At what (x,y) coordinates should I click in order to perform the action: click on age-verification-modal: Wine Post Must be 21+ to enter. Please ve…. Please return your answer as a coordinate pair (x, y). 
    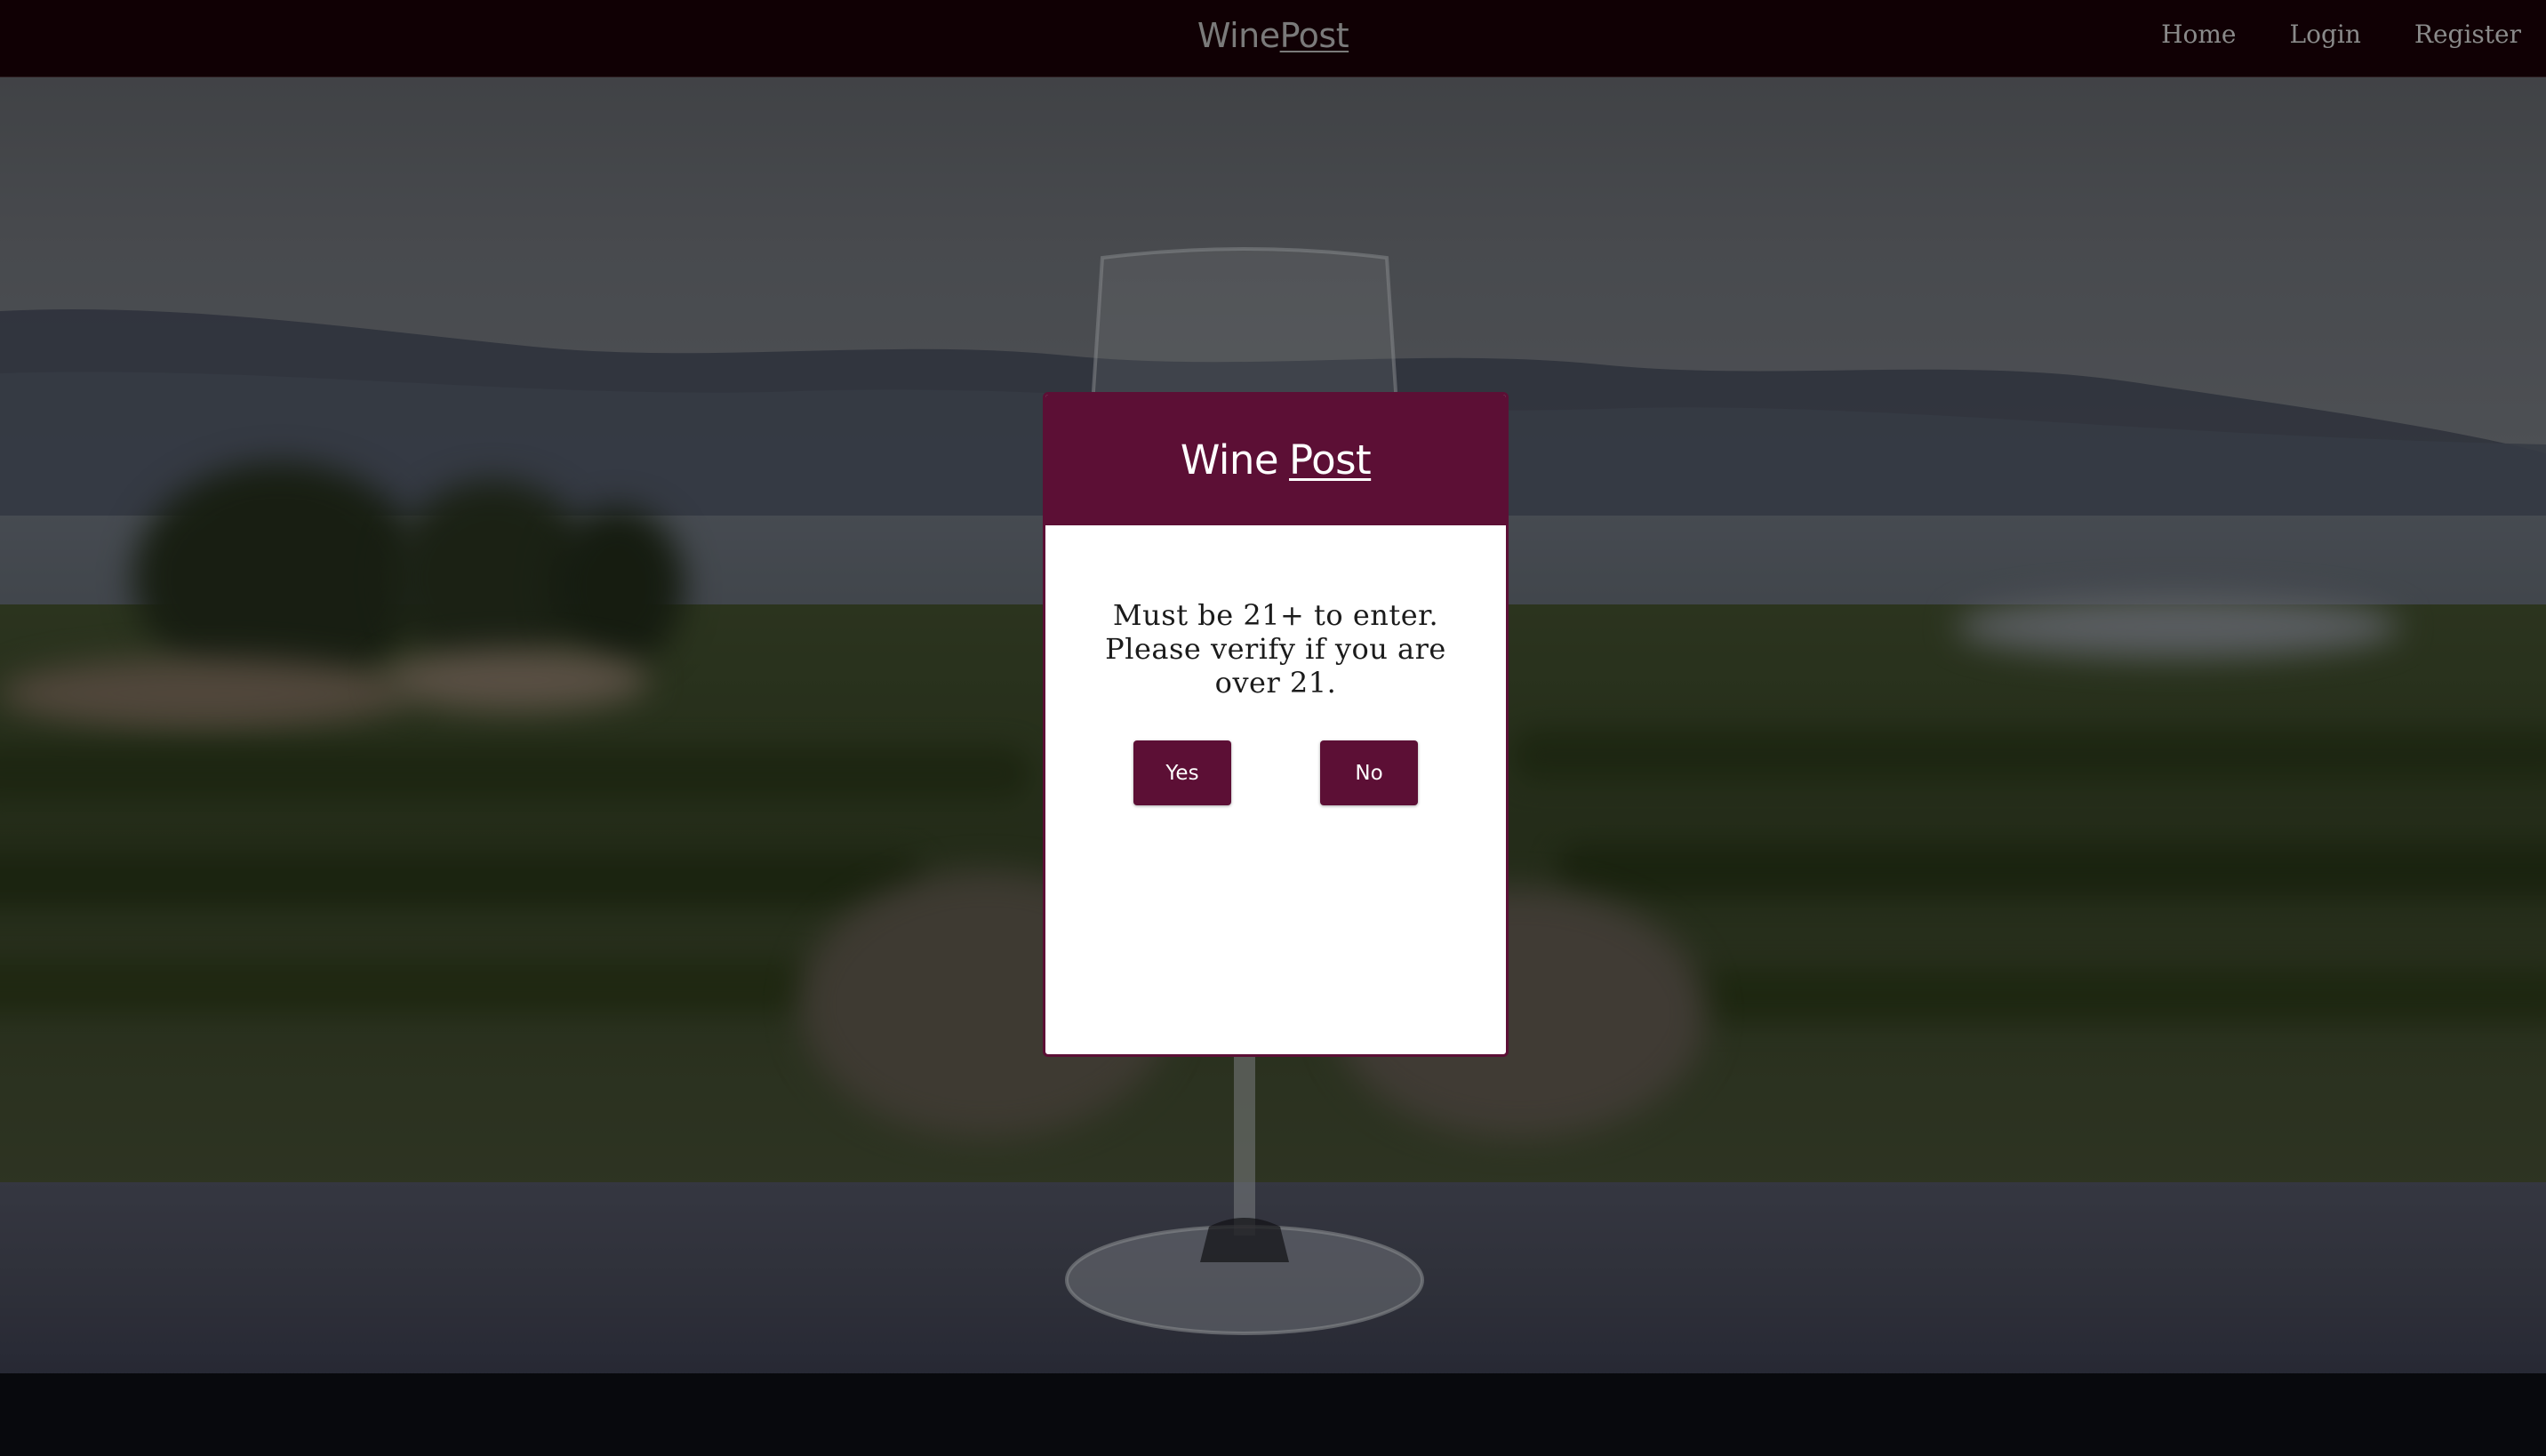
    Looking at the image, I should click on (1276, 724).